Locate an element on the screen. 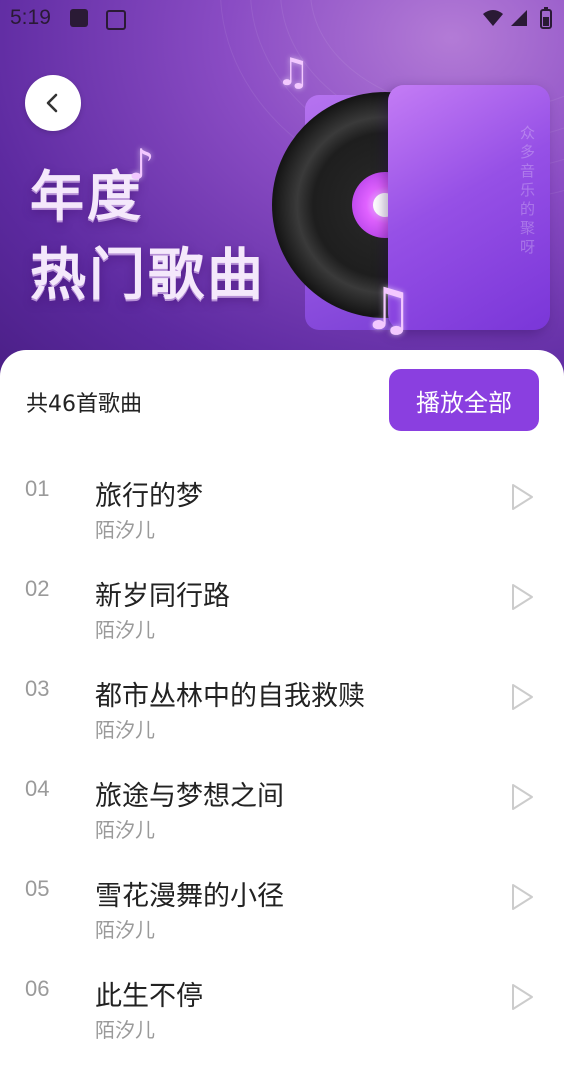 The width and height of the screenshot is (564, 1066). song-row: 04 旅途与梦想之间 陌汐儿 is located at coordinates (282, 816).